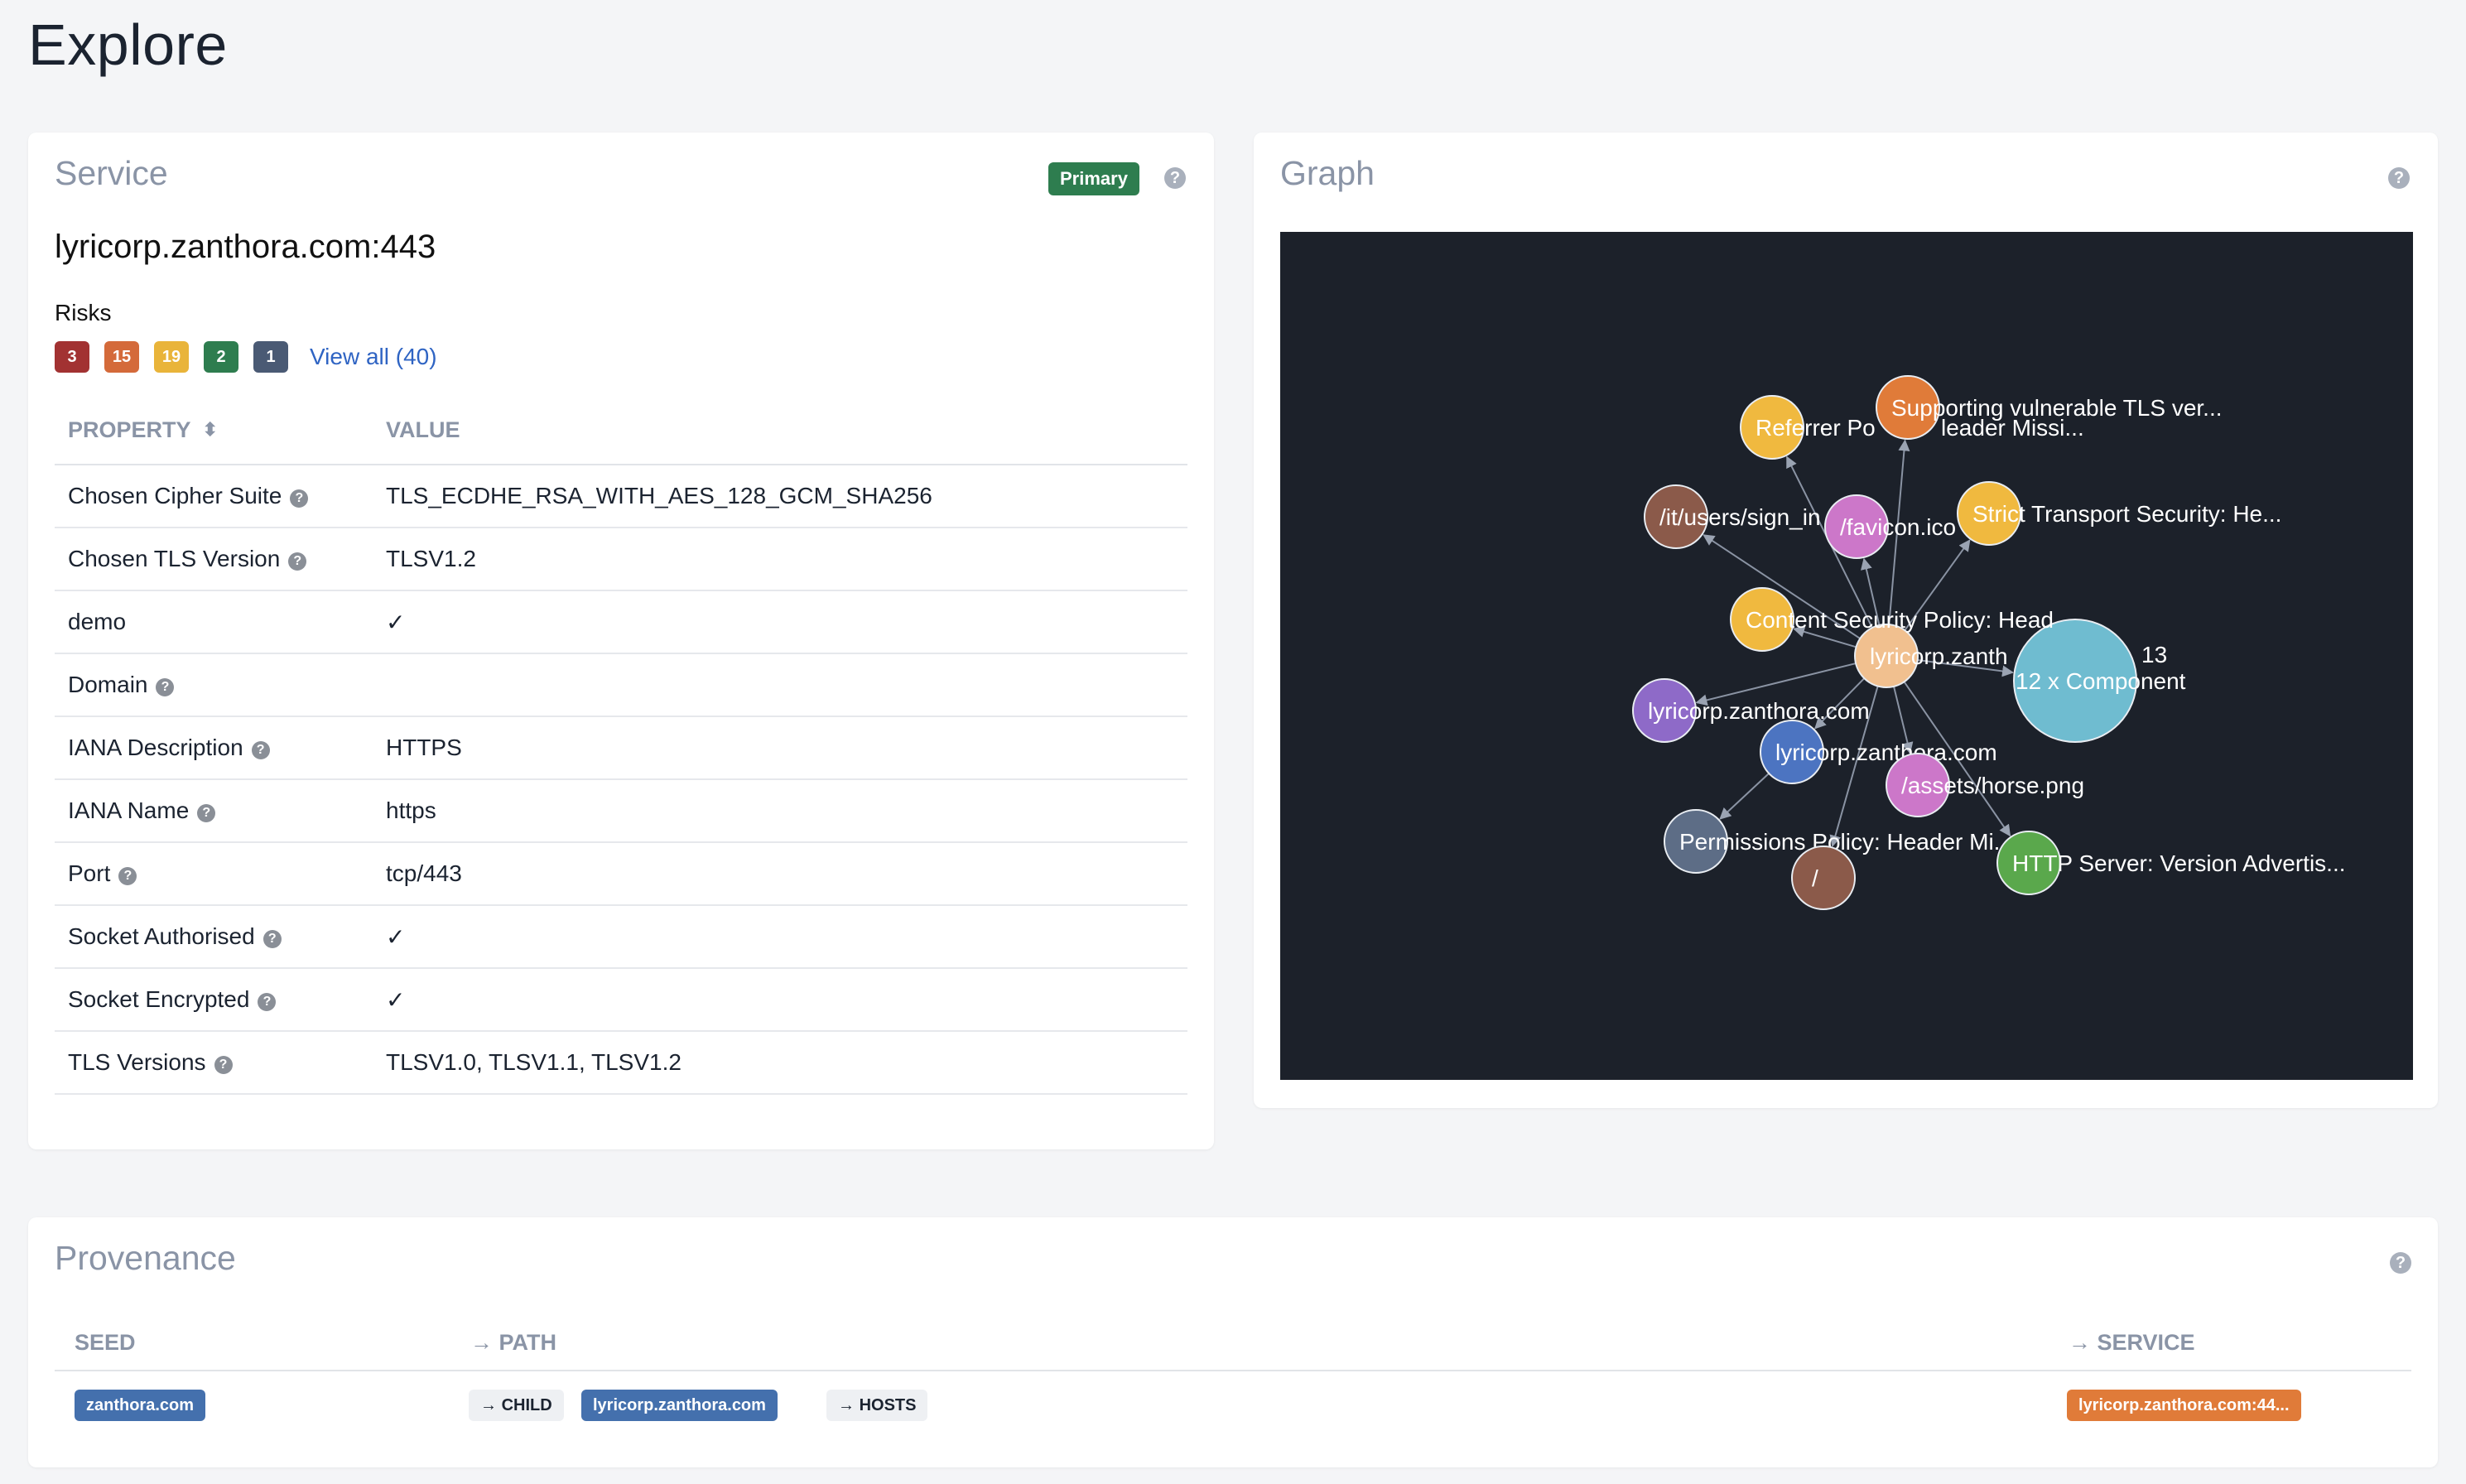  I want to click on table-row: Chosen TLS Version? TLSV1.2, so click(621, 559).